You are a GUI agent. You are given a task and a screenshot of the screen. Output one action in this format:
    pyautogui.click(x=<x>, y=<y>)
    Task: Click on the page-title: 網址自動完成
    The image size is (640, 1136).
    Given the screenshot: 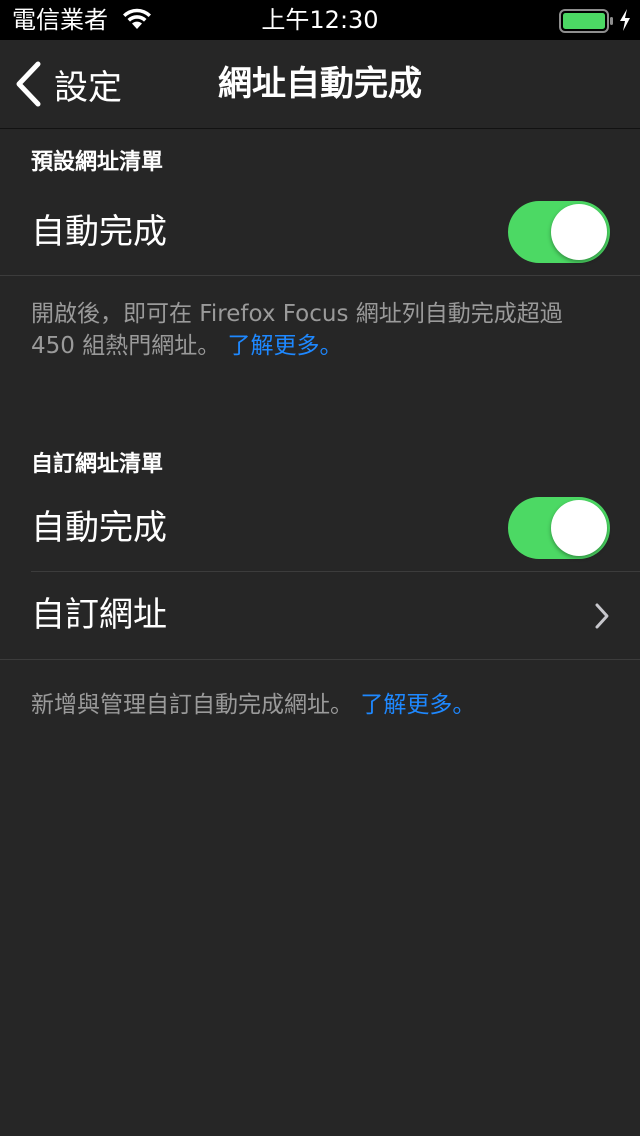 What is the action you would take?
    pyautogui.click(x=320, y=84)
    